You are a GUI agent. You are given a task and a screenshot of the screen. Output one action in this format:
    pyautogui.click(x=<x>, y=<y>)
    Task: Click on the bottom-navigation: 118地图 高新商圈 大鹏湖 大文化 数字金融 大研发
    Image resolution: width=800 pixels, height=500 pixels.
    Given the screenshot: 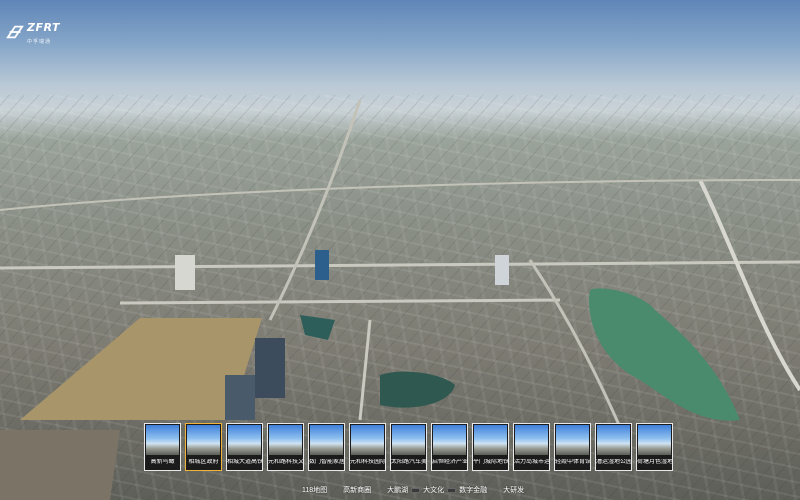 What is the action you would take?
    pyautogui.click(x=413, y=490)
    